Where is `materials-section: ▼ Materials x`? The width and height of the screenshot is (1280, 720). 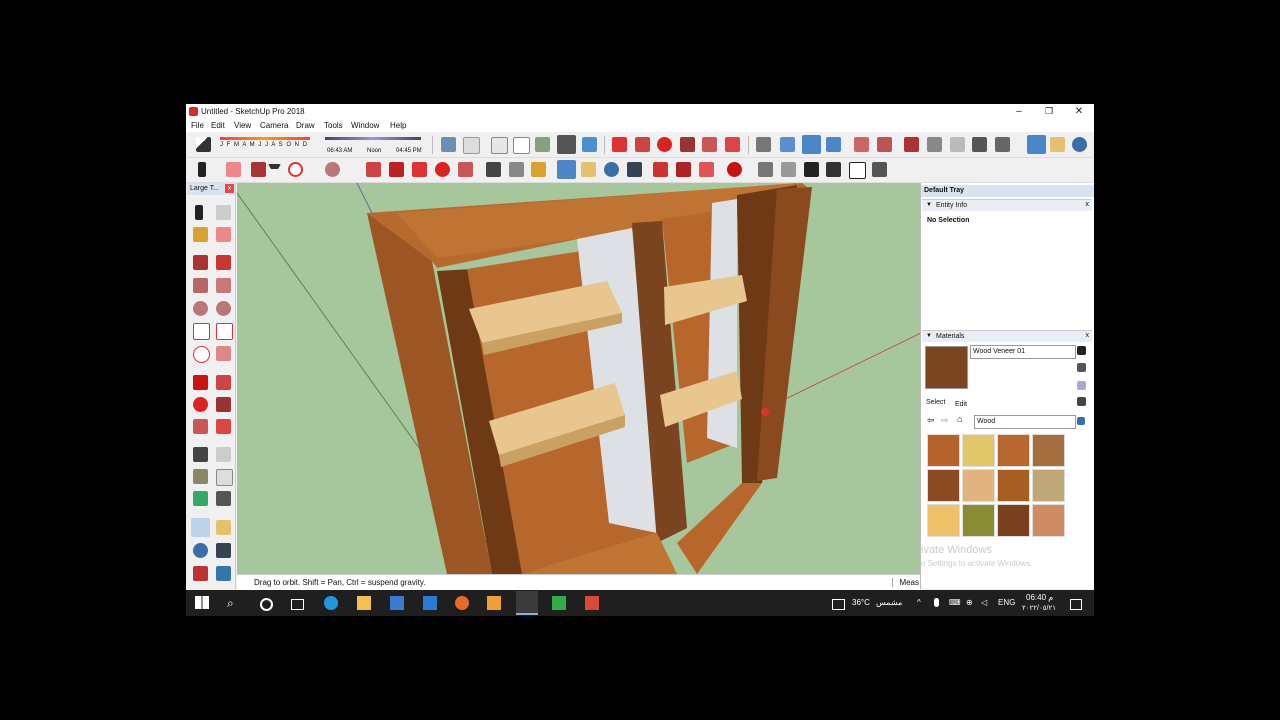 materials-section: ▼ Materials x is located at coordinates (1007, 336).